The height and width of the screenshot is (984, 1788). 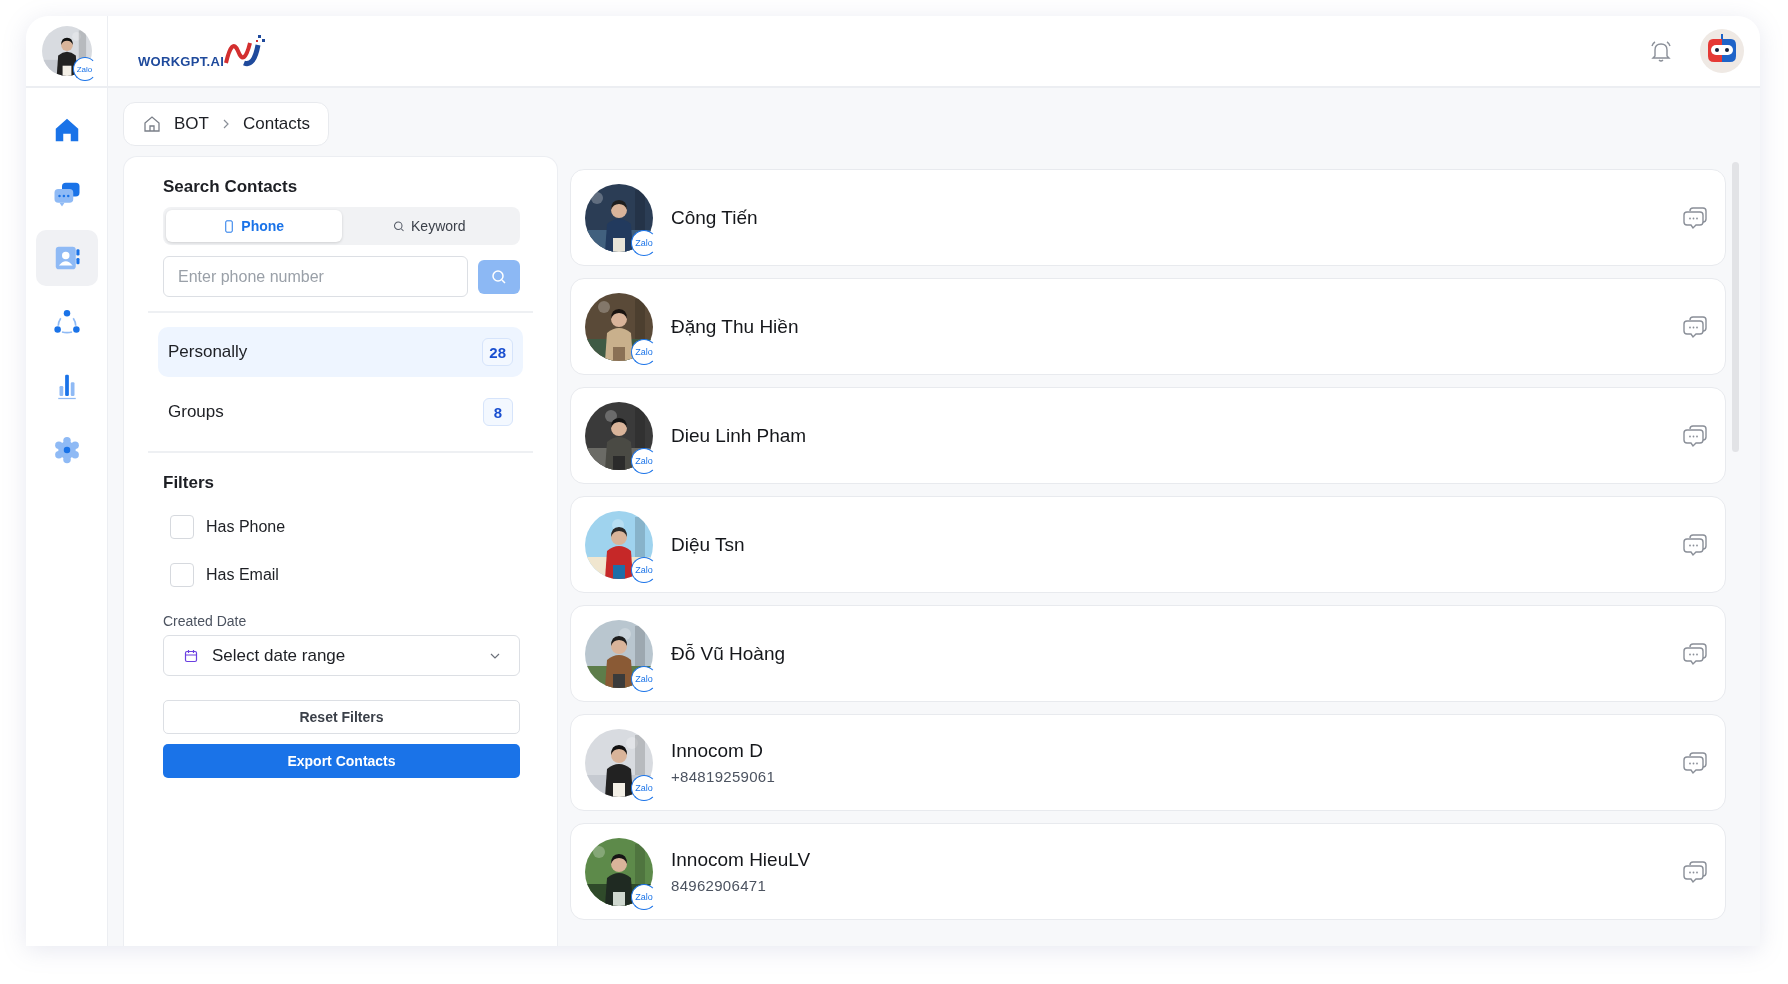 I want to click on contact-card: Zalo Đỗ Vũ Hoàng, so click(x=1148, y=653).